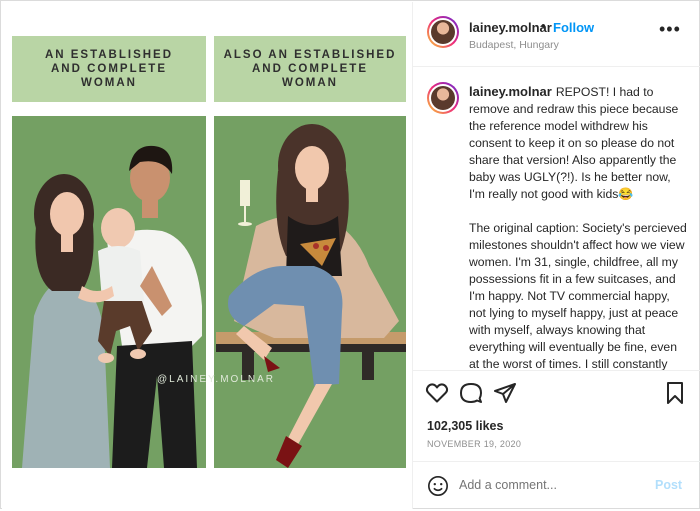 The image size is (700, 511). What do you see at coordinates (556, 440) in the screenshot?
I see `action-section: 102,305 likes NOVEMBER 19, 2020 Post` at bounding box center [556, 440].